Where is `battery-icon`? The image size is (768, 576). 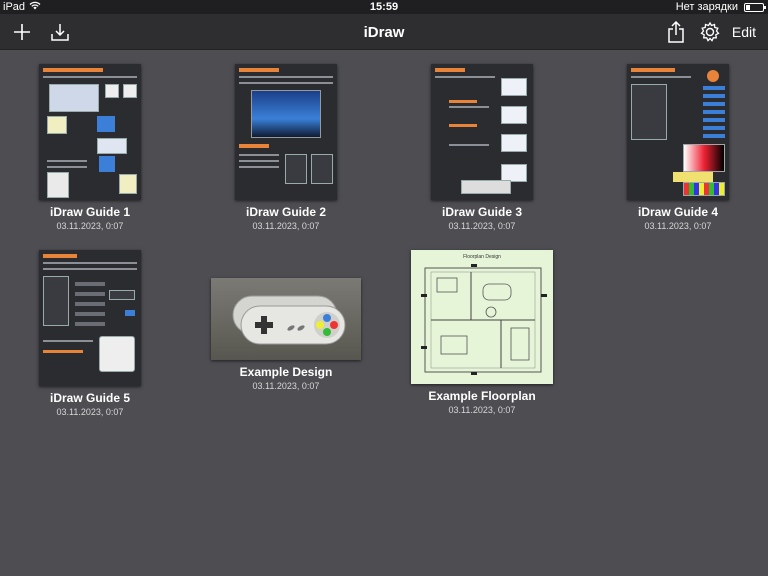
battery-icon is located at coordinates (755, 7).